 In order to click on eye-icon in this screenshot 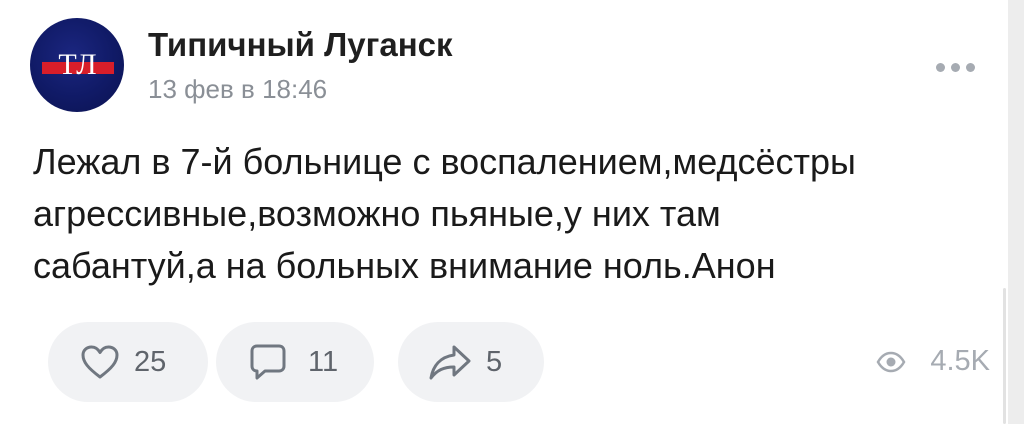, I will do `click(891, 361)`.